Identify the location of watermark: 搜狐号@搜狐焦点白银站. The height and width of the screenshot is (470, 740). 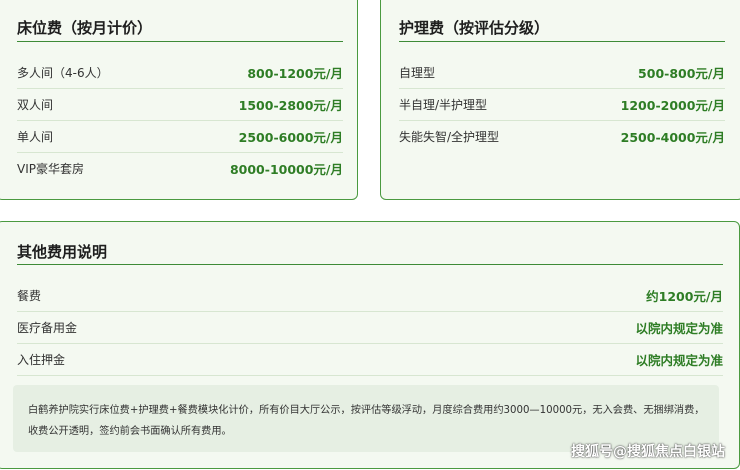
(648, 452).